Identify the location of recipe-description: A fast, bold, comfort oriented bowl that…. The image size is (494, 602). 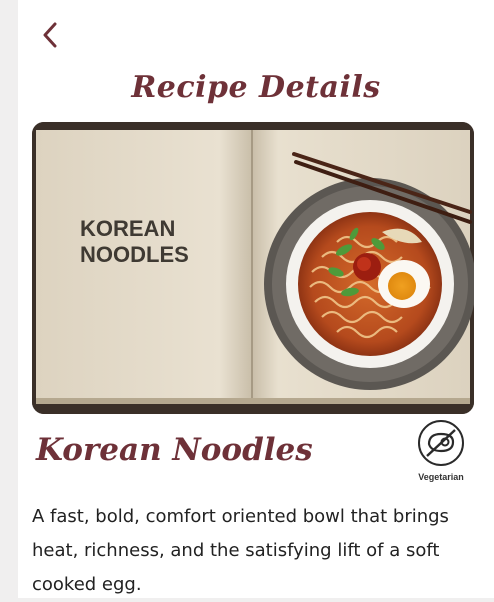
(240, 550).